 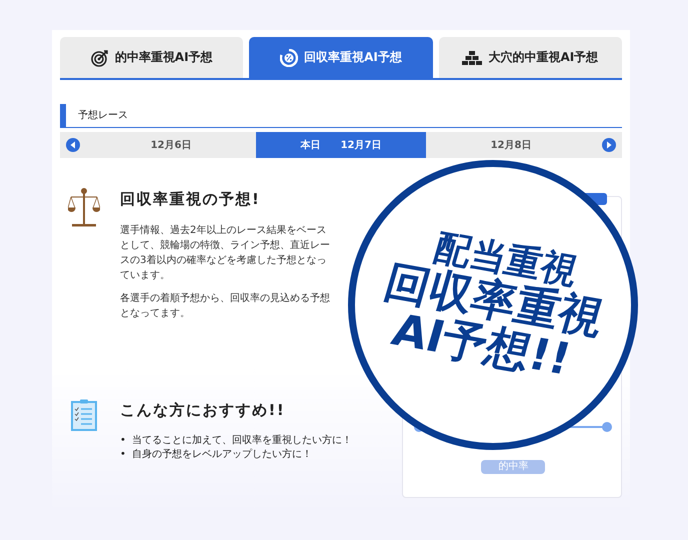 I want to click on scales-icon, so click(x=84, y=208).